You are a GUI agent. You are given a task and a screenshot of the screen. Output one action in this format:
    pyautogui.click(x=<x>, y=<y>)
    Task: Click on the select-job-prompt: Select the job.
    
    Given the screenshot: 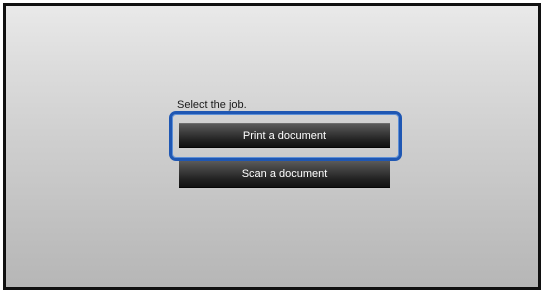 What is the action you would take?
    pyautogui.click(x=212, y=105)
    